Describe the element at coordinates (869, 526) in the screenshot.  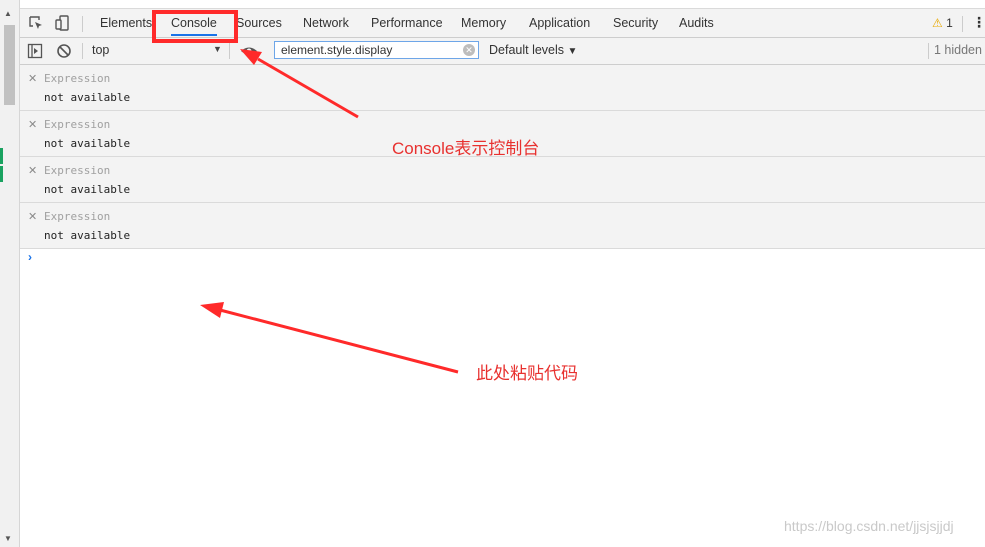
I see `watermark: https://blog.csdn.net/jjsjsjjdj` at that location.